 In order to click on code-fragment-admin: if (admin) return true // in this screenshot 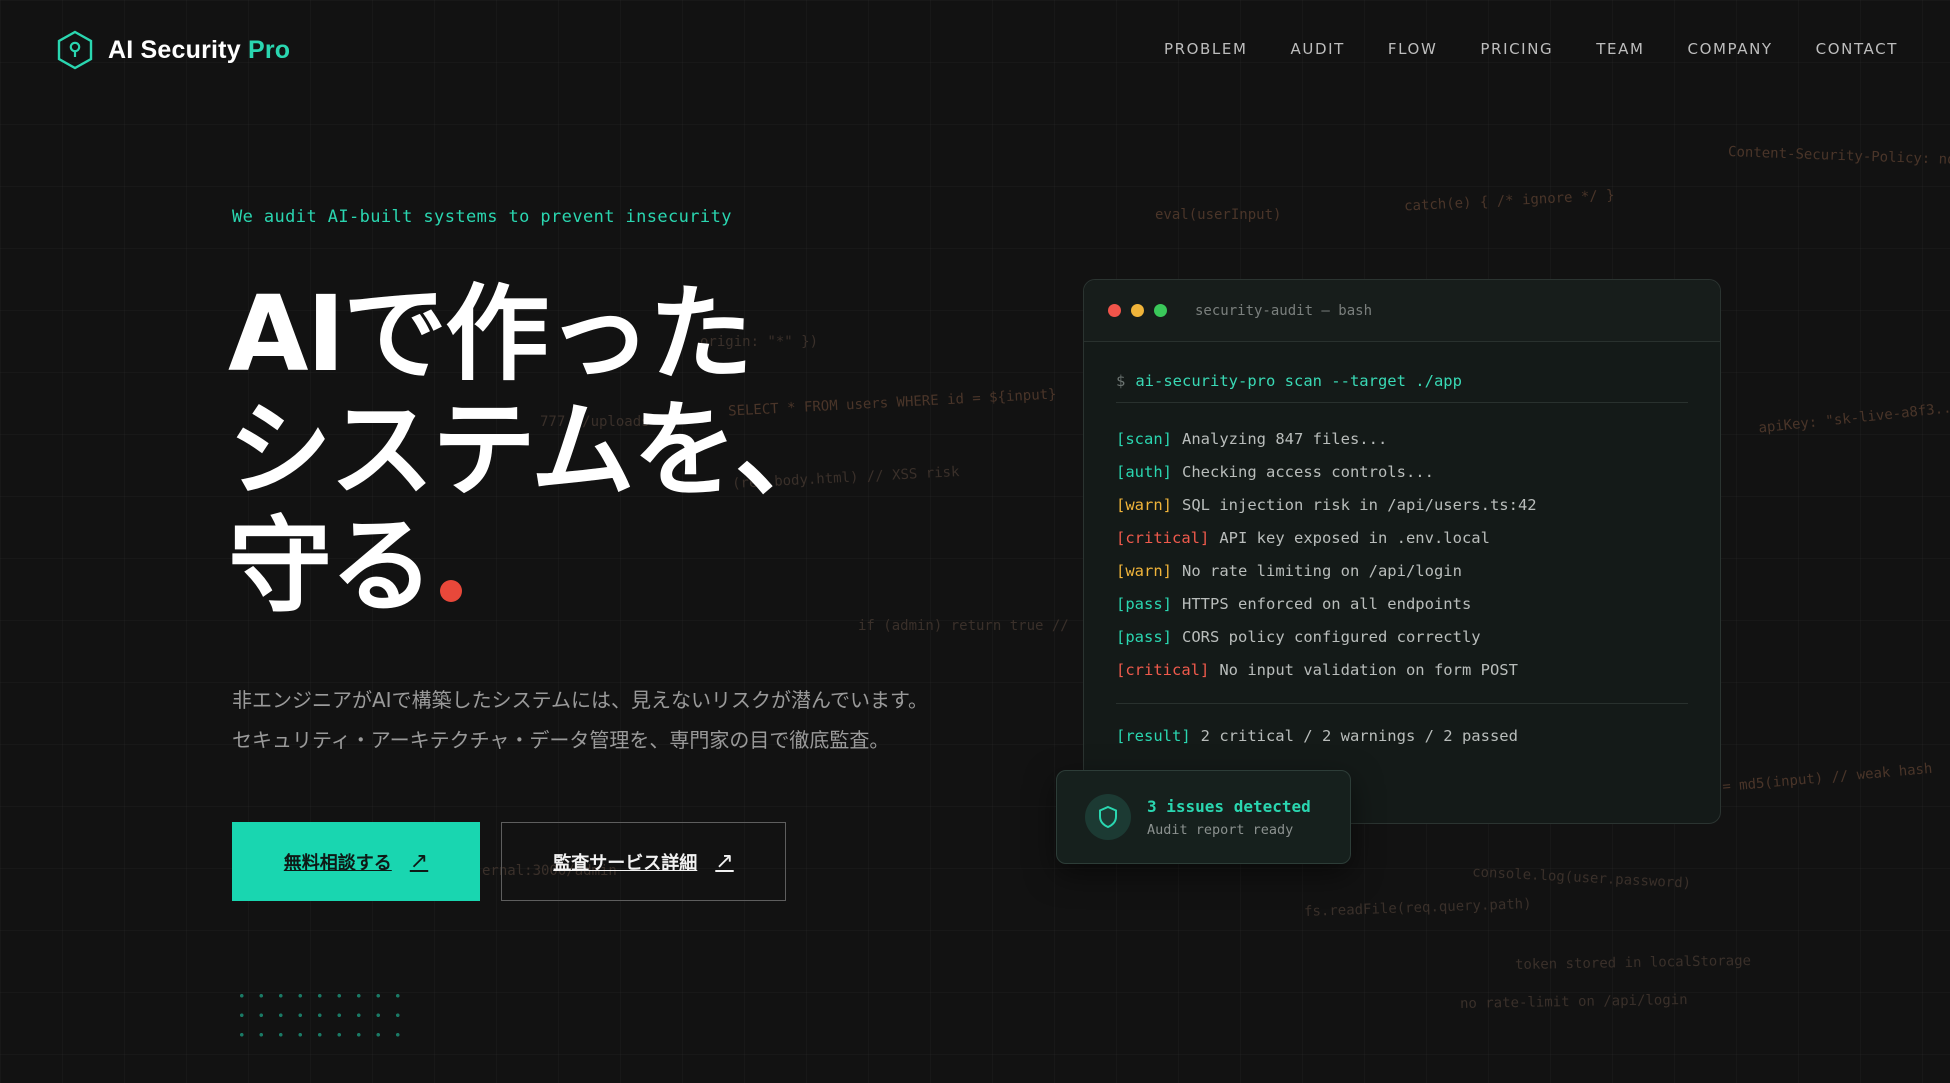, I will do `click(963, 626)`.